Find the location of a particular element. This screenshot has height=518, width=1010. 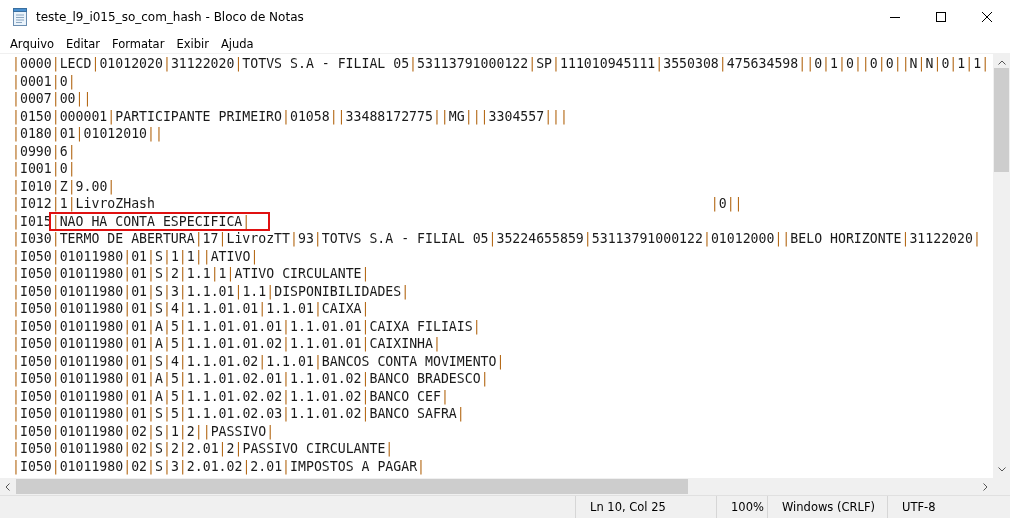

horizontal-scrollbar is located at coordinates (505, 486).